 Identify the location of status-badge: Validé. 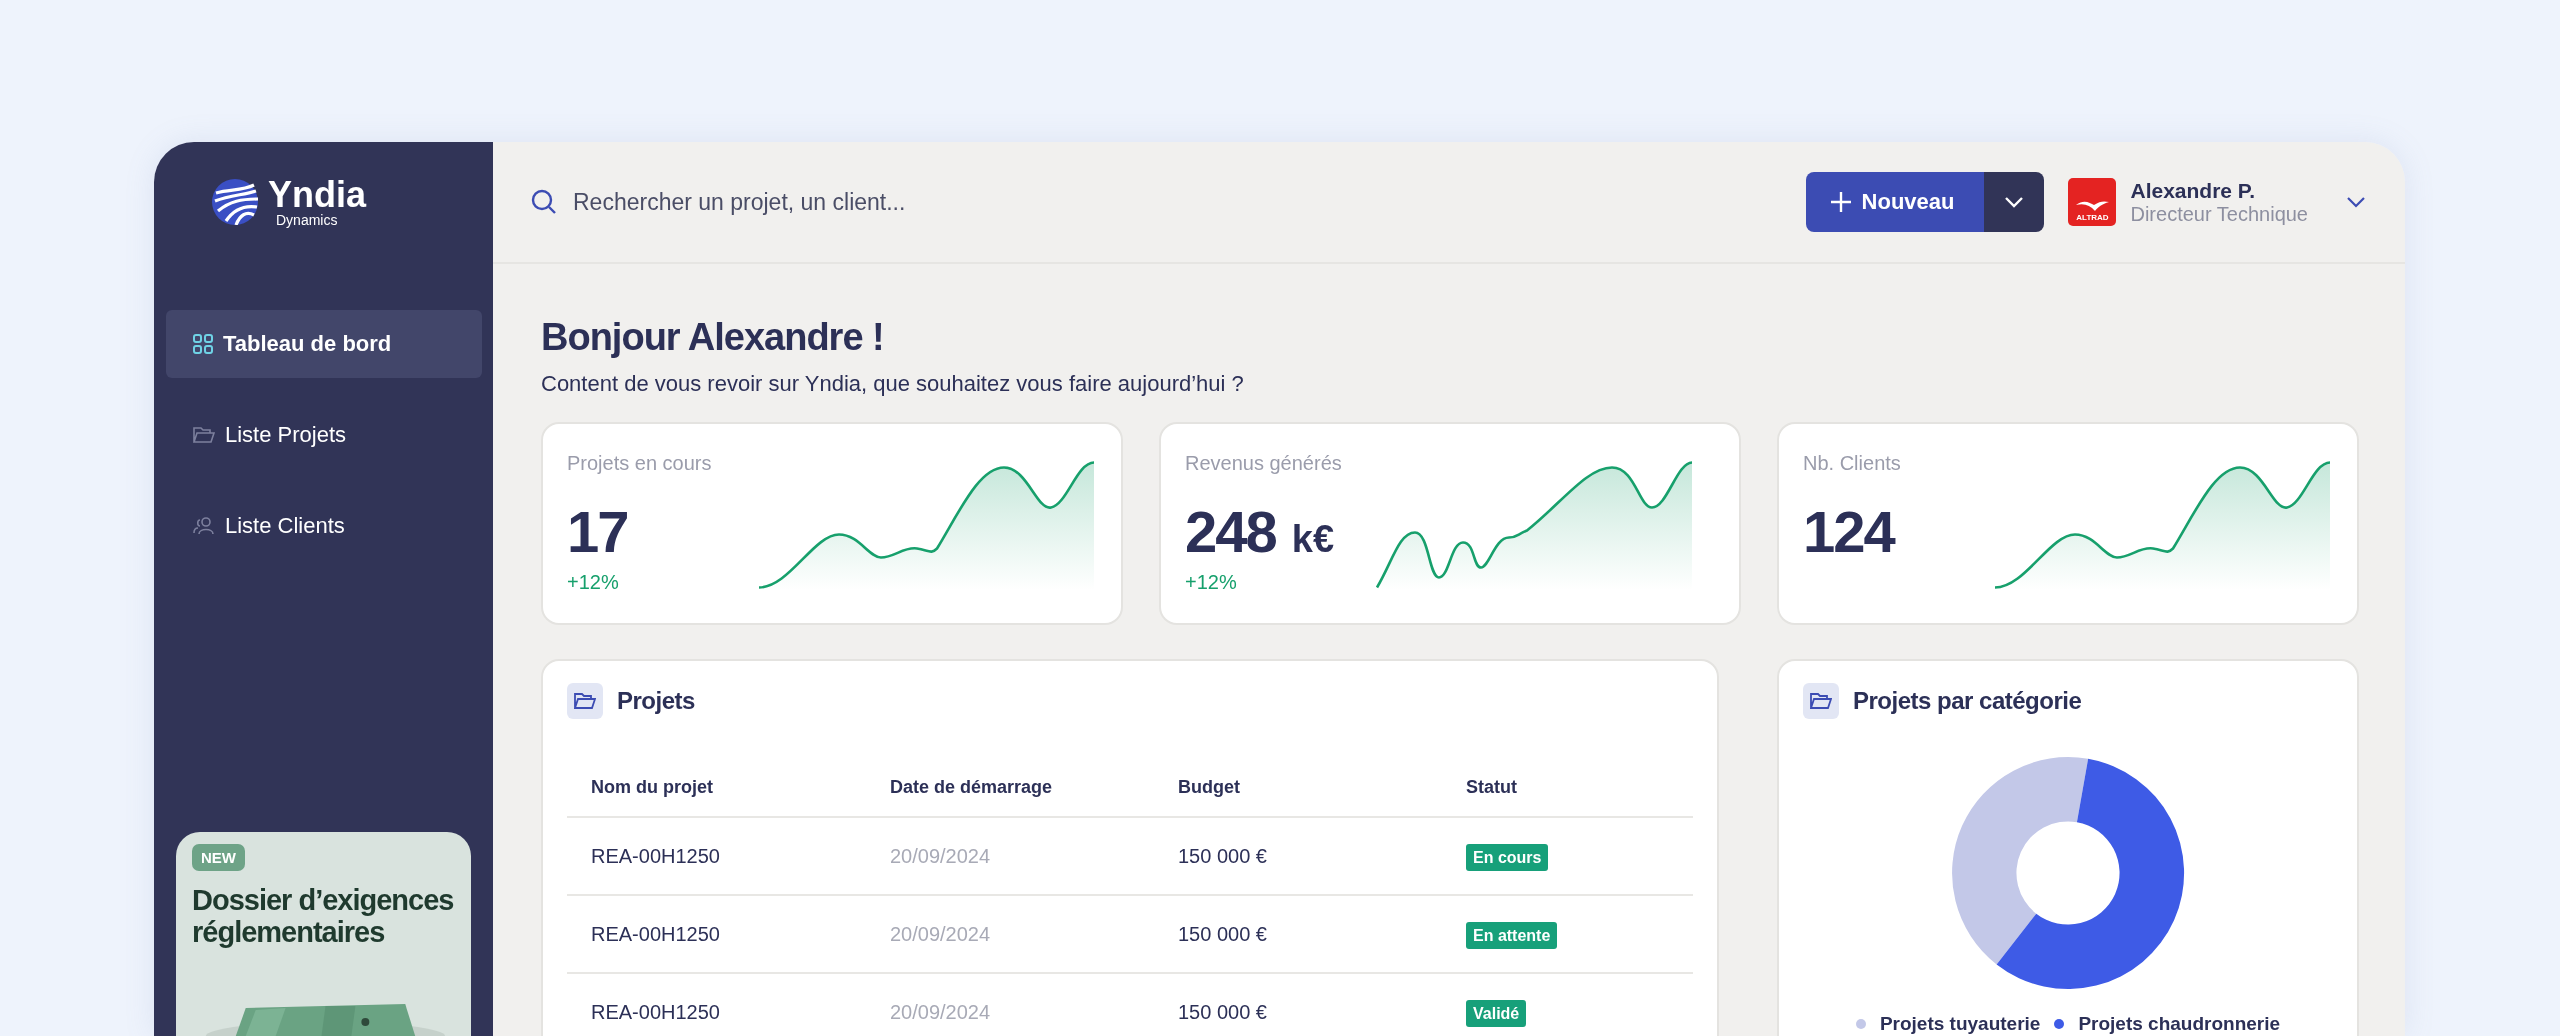
(1496, 1013).